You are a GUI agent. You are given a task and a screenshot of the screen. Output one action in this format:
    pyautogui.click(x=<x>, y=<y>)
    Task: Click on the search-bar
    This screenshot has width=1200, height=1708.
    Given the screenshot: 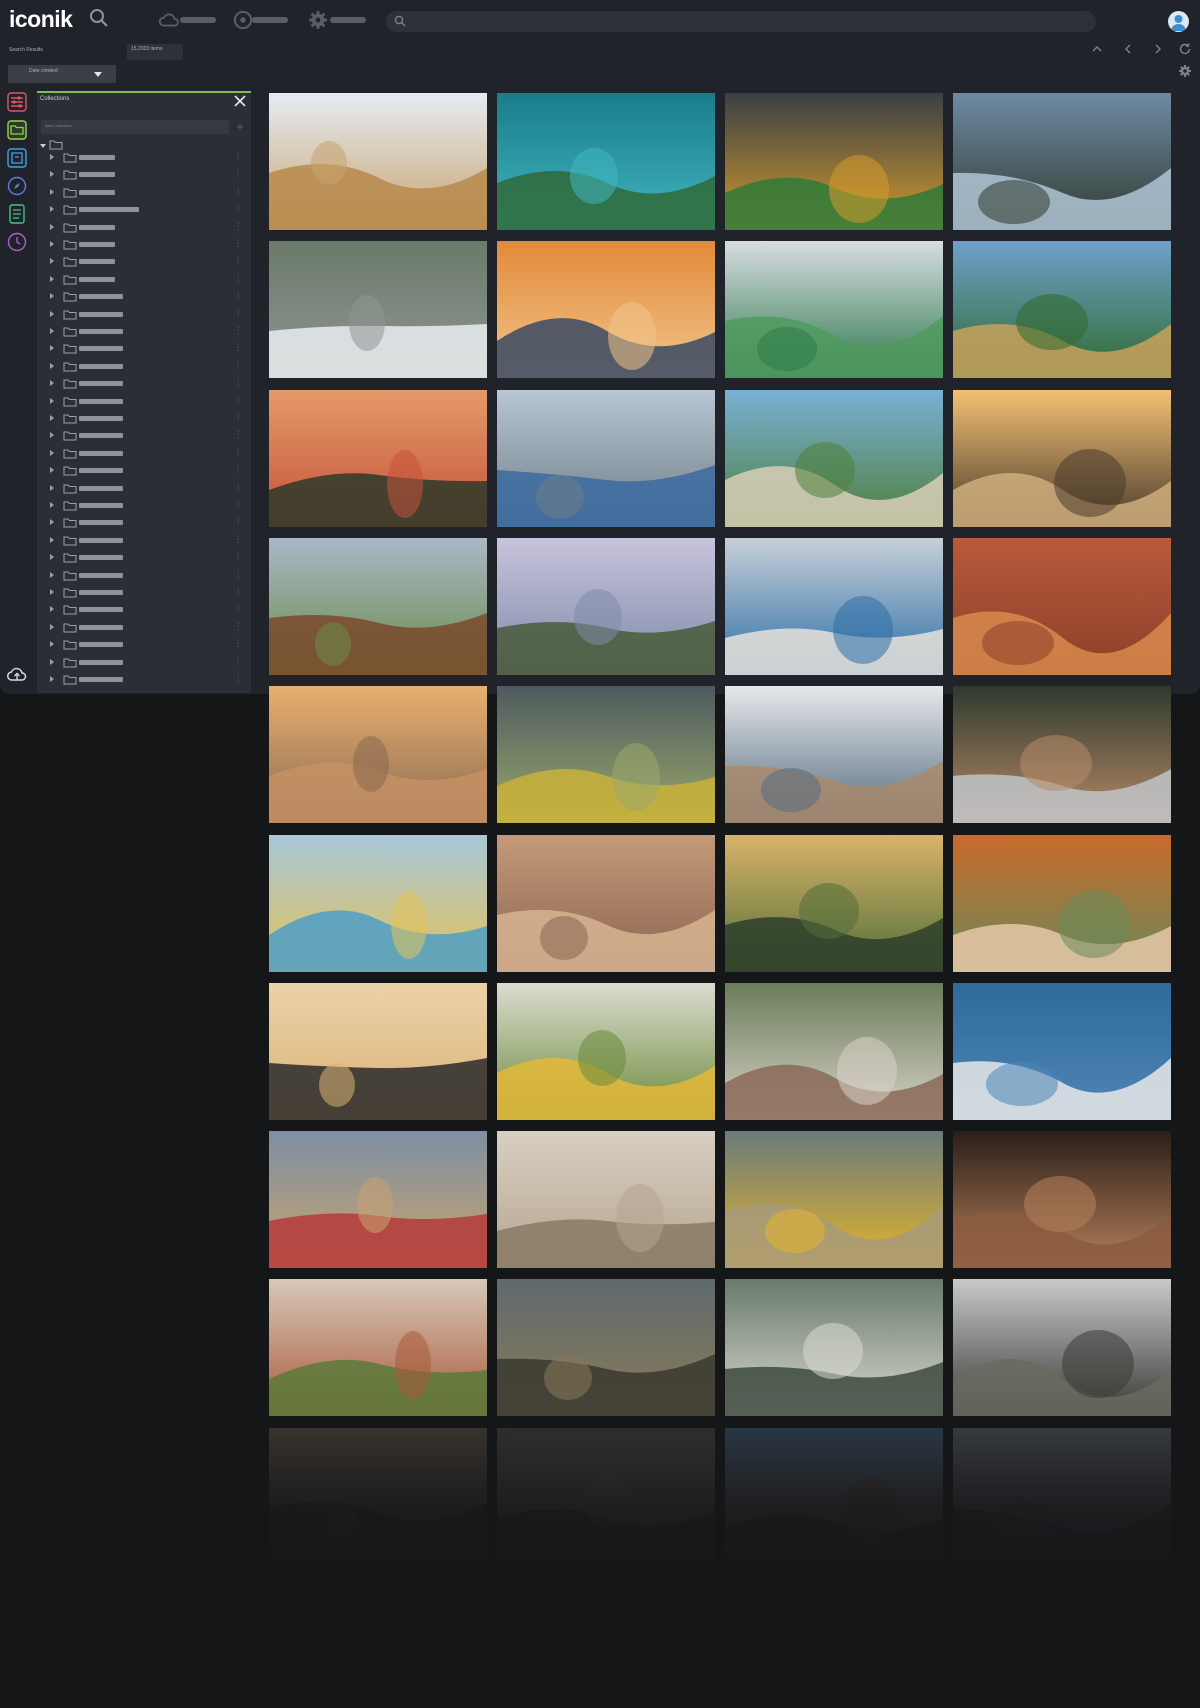 What is the action you would take?
    pyautogui.click(x=741, y=22)
    